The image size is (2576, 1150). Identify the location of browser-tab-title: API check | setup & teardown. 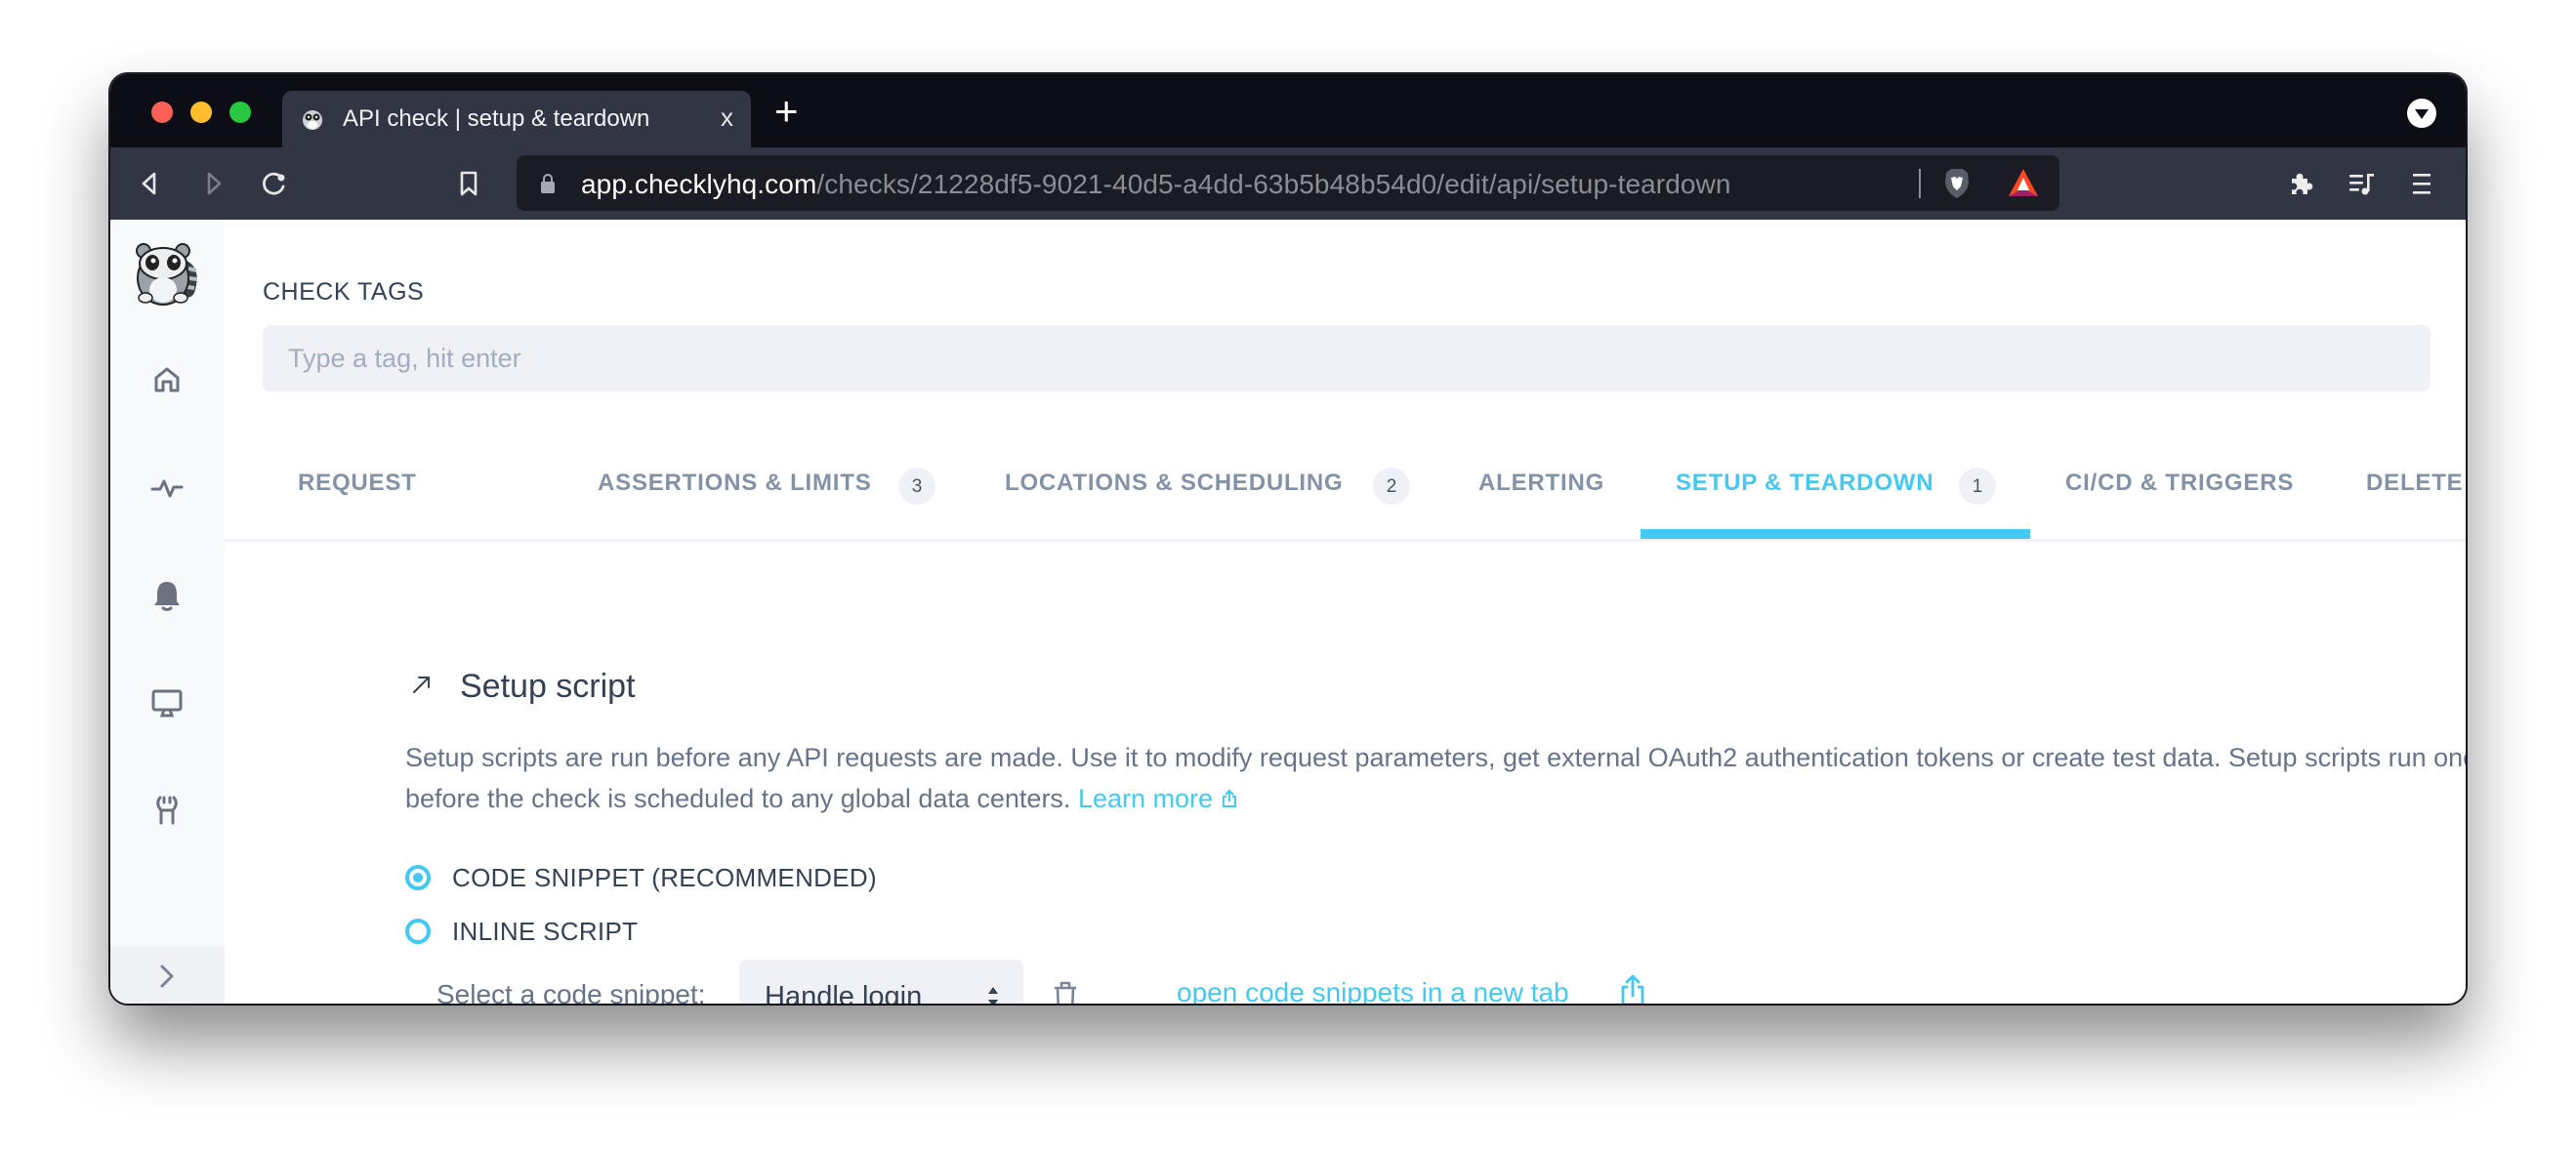
(496, 118).